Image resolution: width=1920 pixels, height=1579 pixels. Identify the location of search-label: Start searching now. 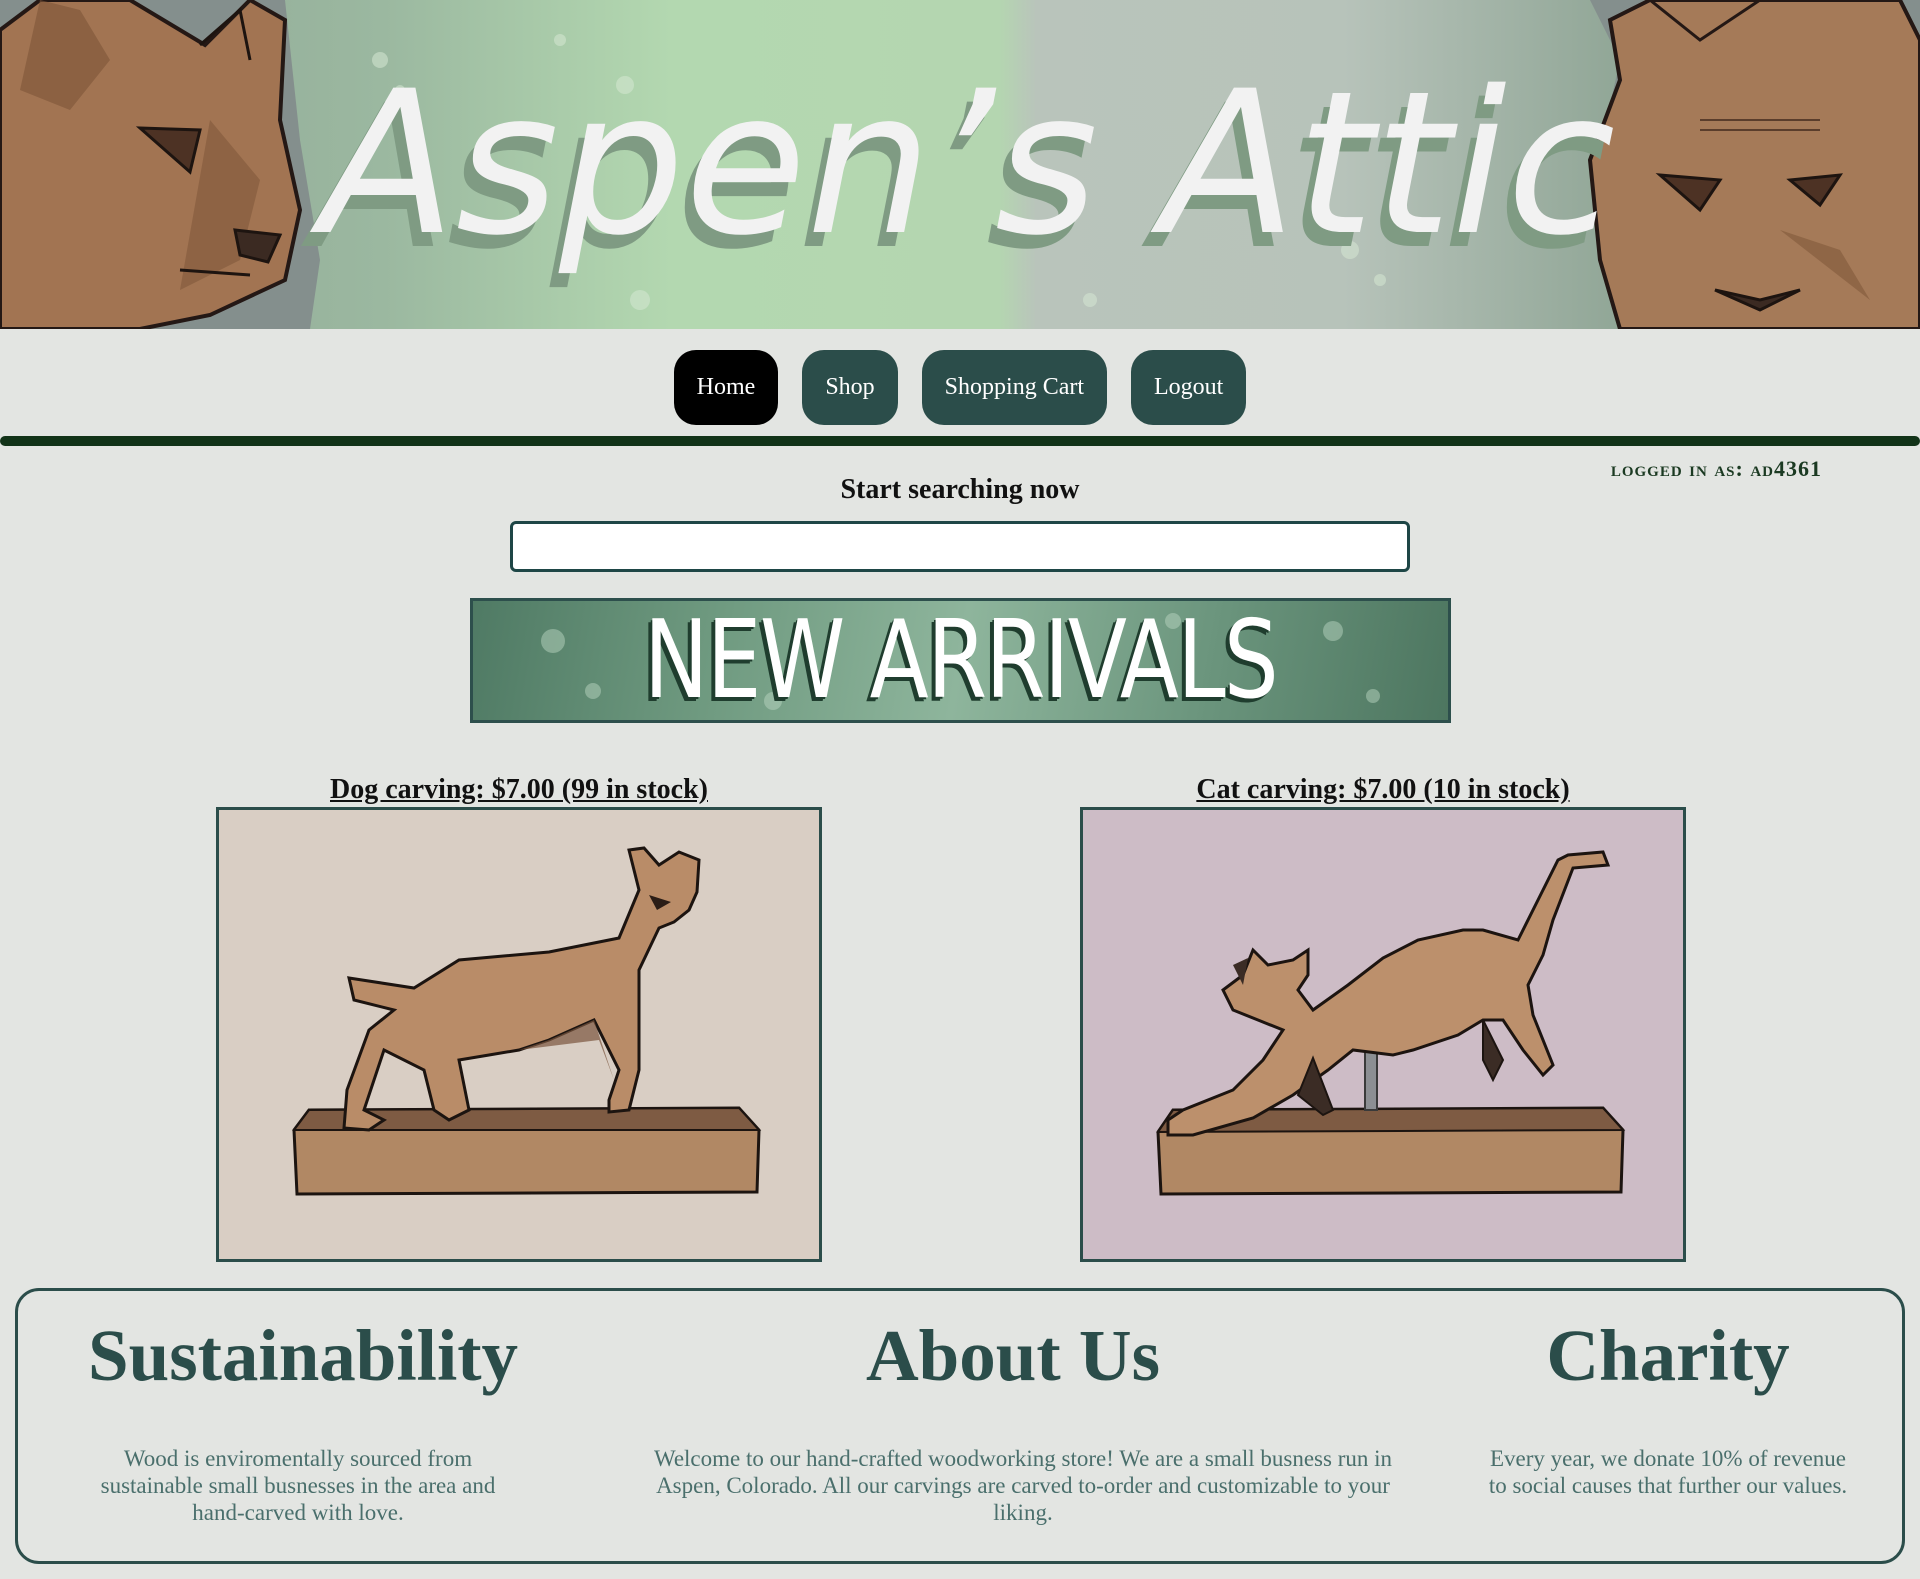
(960, 489).